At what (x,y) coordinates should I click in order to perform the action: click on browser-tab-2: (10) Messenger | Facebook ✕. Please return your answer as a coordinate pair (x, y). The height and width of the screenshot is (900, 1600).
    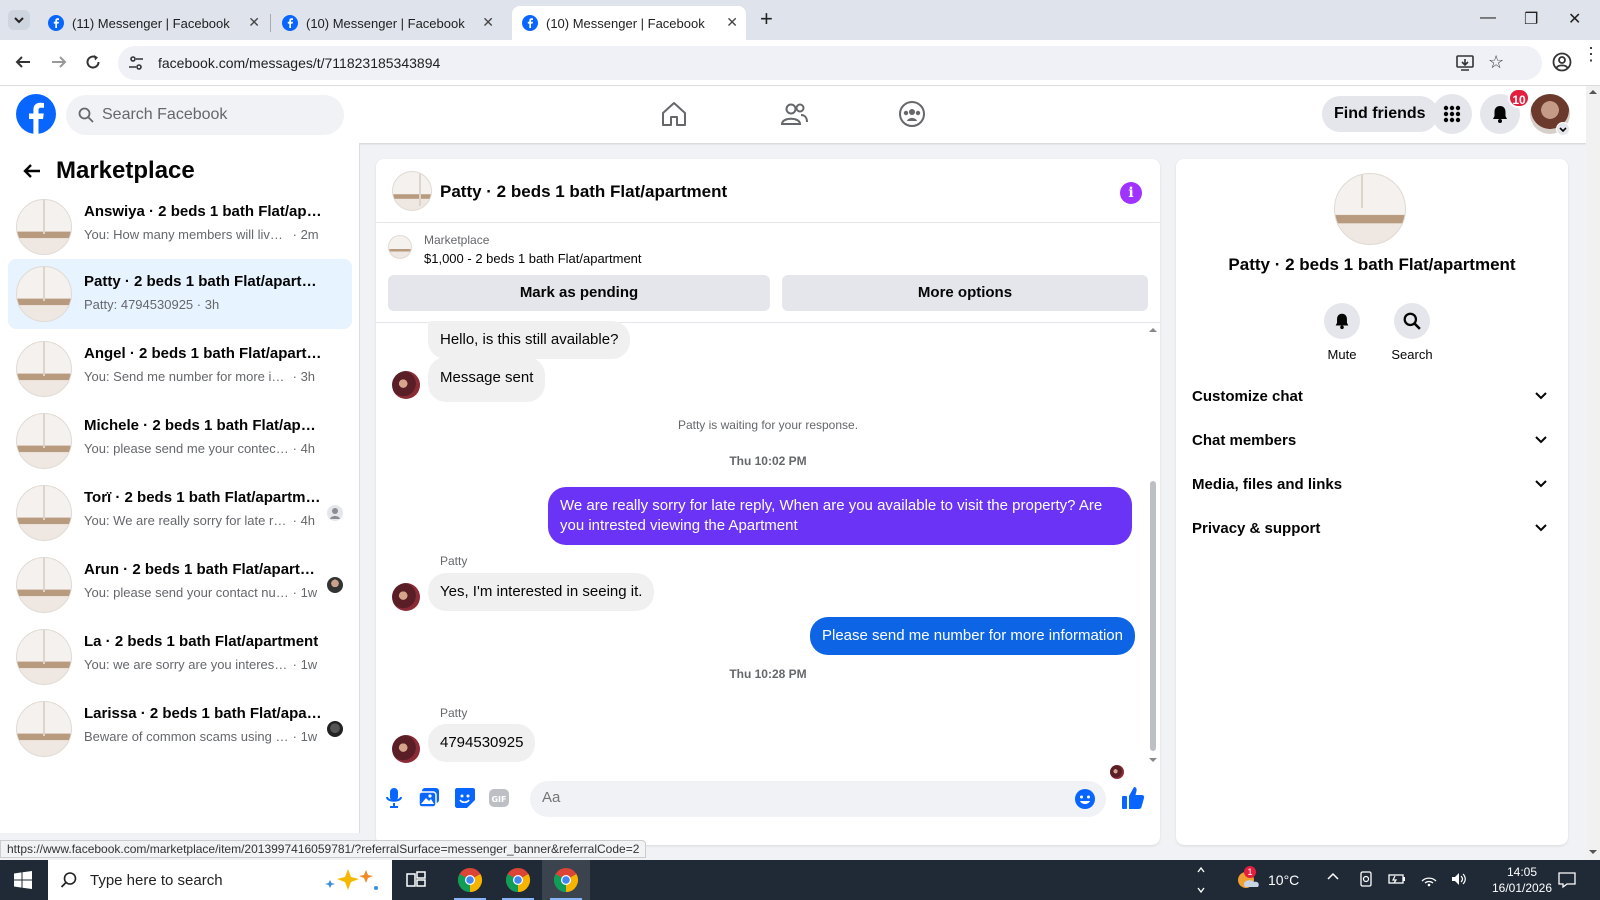
    Looking at the image, I should click on (387, 23).